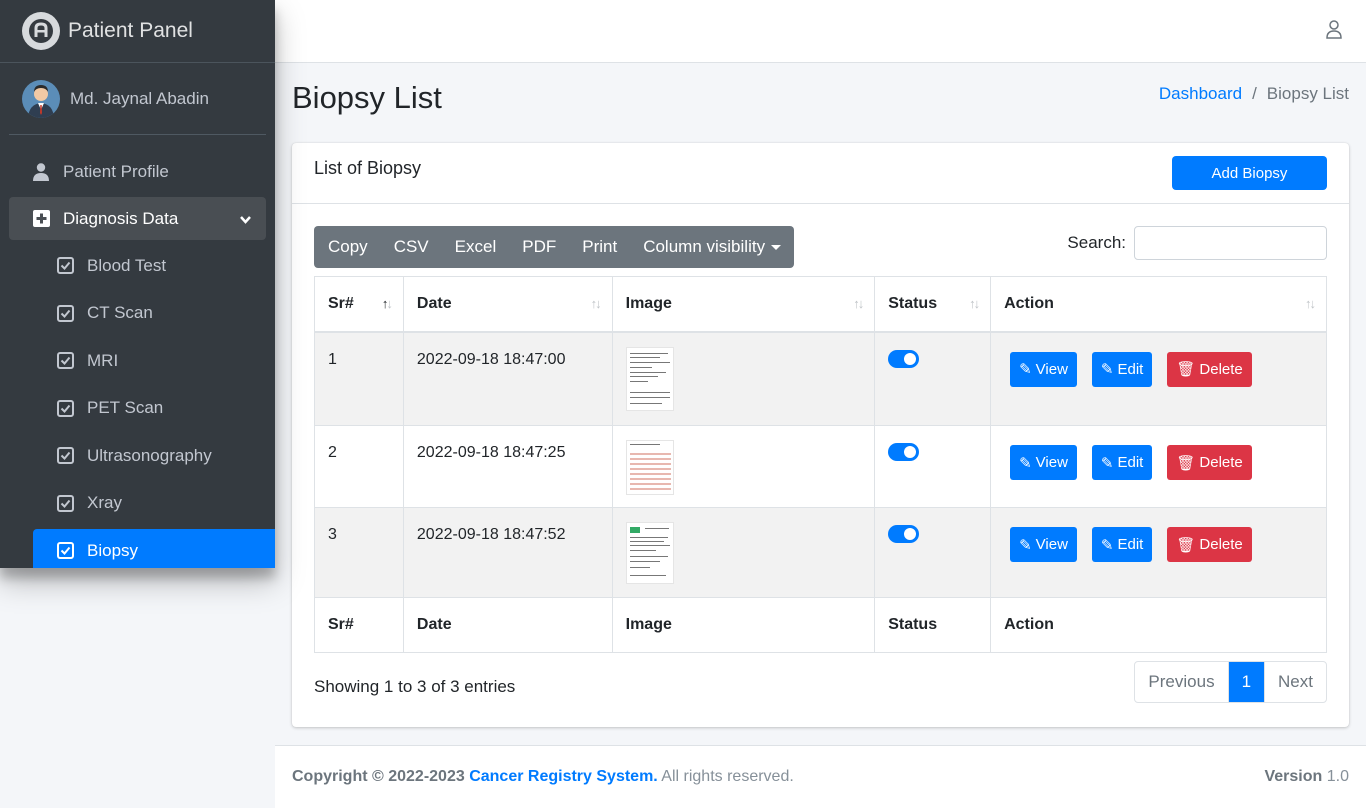 Image resolution: width=1366 pixels, height=808 pixels. I want to click on previous-page-button: Previous, so click(1181, 682).